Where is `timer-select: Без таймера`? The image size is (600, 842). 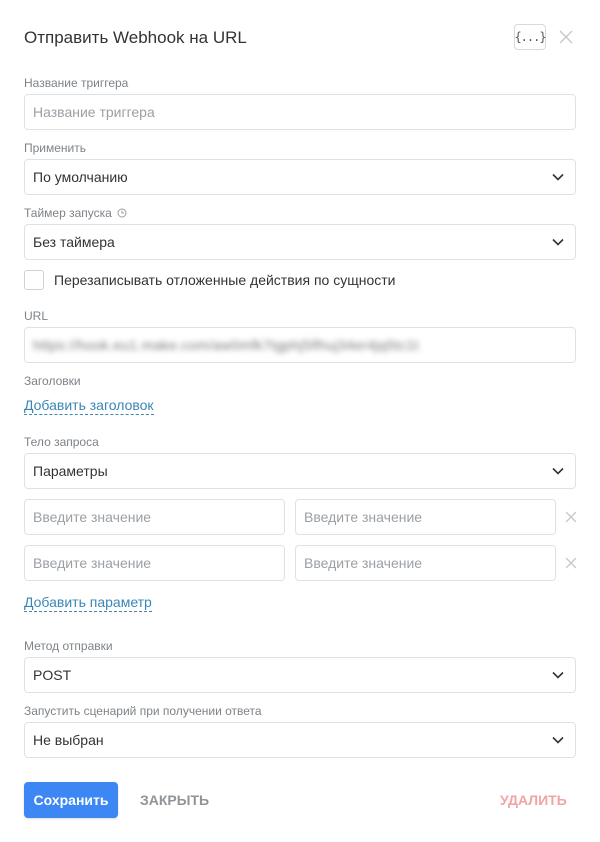
timer-select: Без таймера is located at coordinates (300, 242).